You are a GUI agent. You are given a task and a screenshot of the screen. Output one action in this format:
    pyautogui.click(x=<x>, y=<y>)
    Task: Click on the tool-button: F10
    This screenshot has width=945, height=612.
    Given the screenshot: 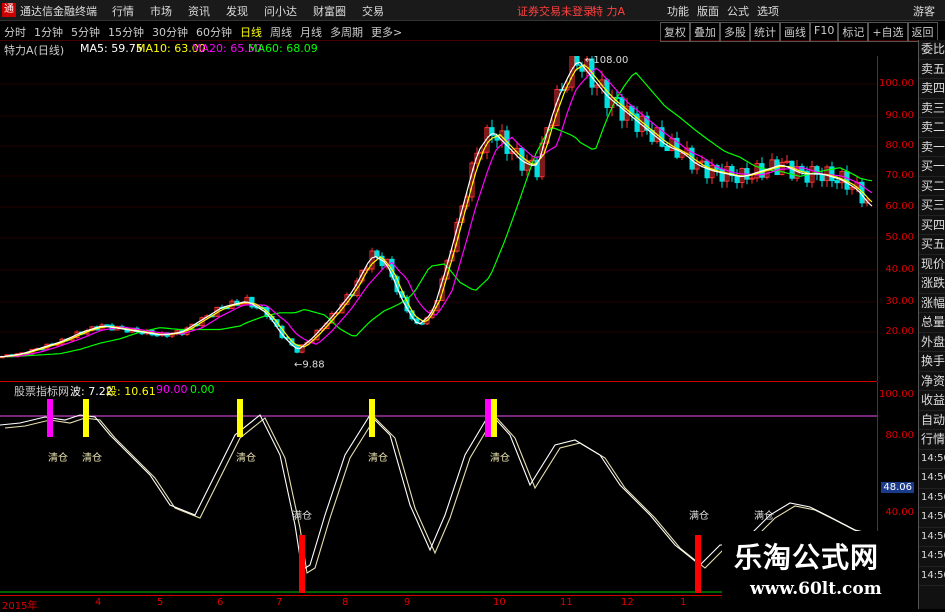 What is the action you would take?
    pyautogui.click(x=824, y=32)
    